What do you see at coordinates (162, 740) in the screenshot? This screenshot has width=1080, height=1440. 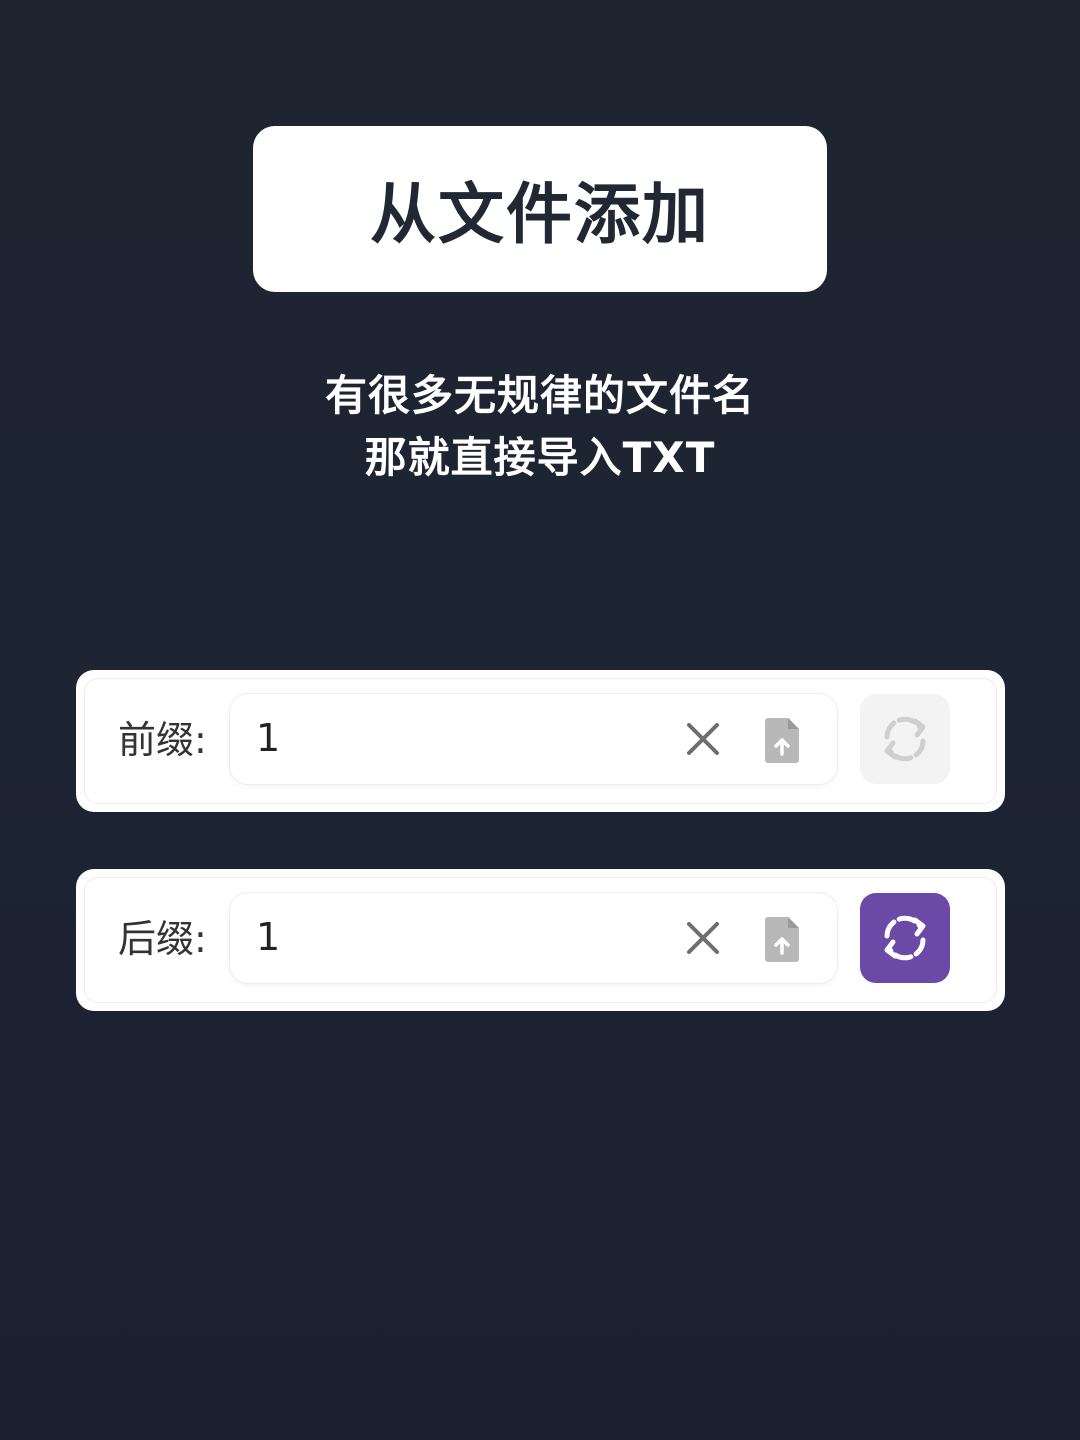 I see `prefix-label: 前缀:` at bounding box center [162, 740].